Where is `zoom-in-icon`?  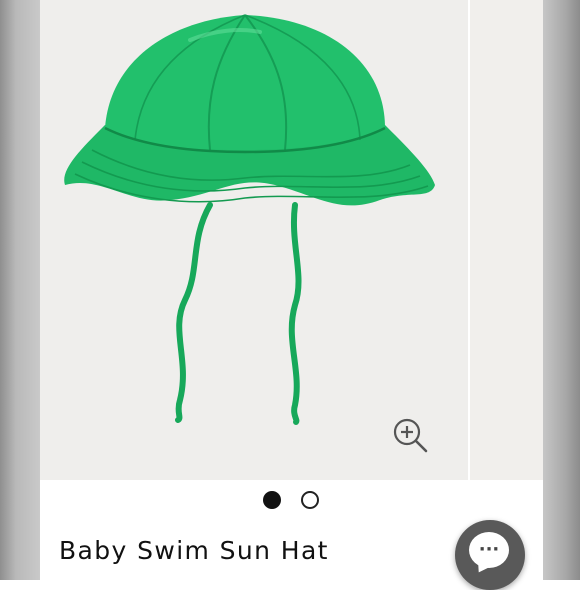
zoom-in-icon is located at coordinates (410, 435).